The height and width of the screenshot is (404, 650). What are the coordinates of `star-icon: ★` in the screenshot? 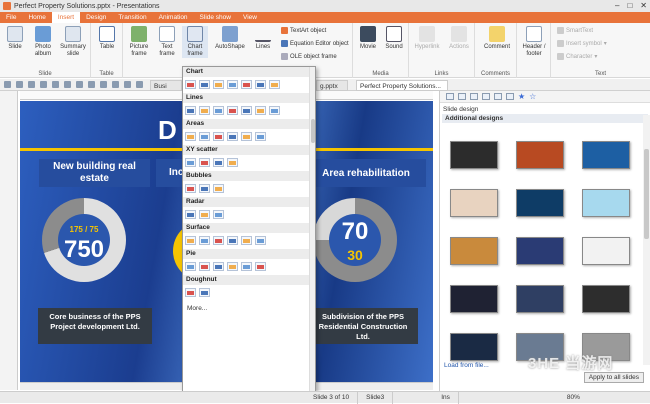 It's located at (521, 96).